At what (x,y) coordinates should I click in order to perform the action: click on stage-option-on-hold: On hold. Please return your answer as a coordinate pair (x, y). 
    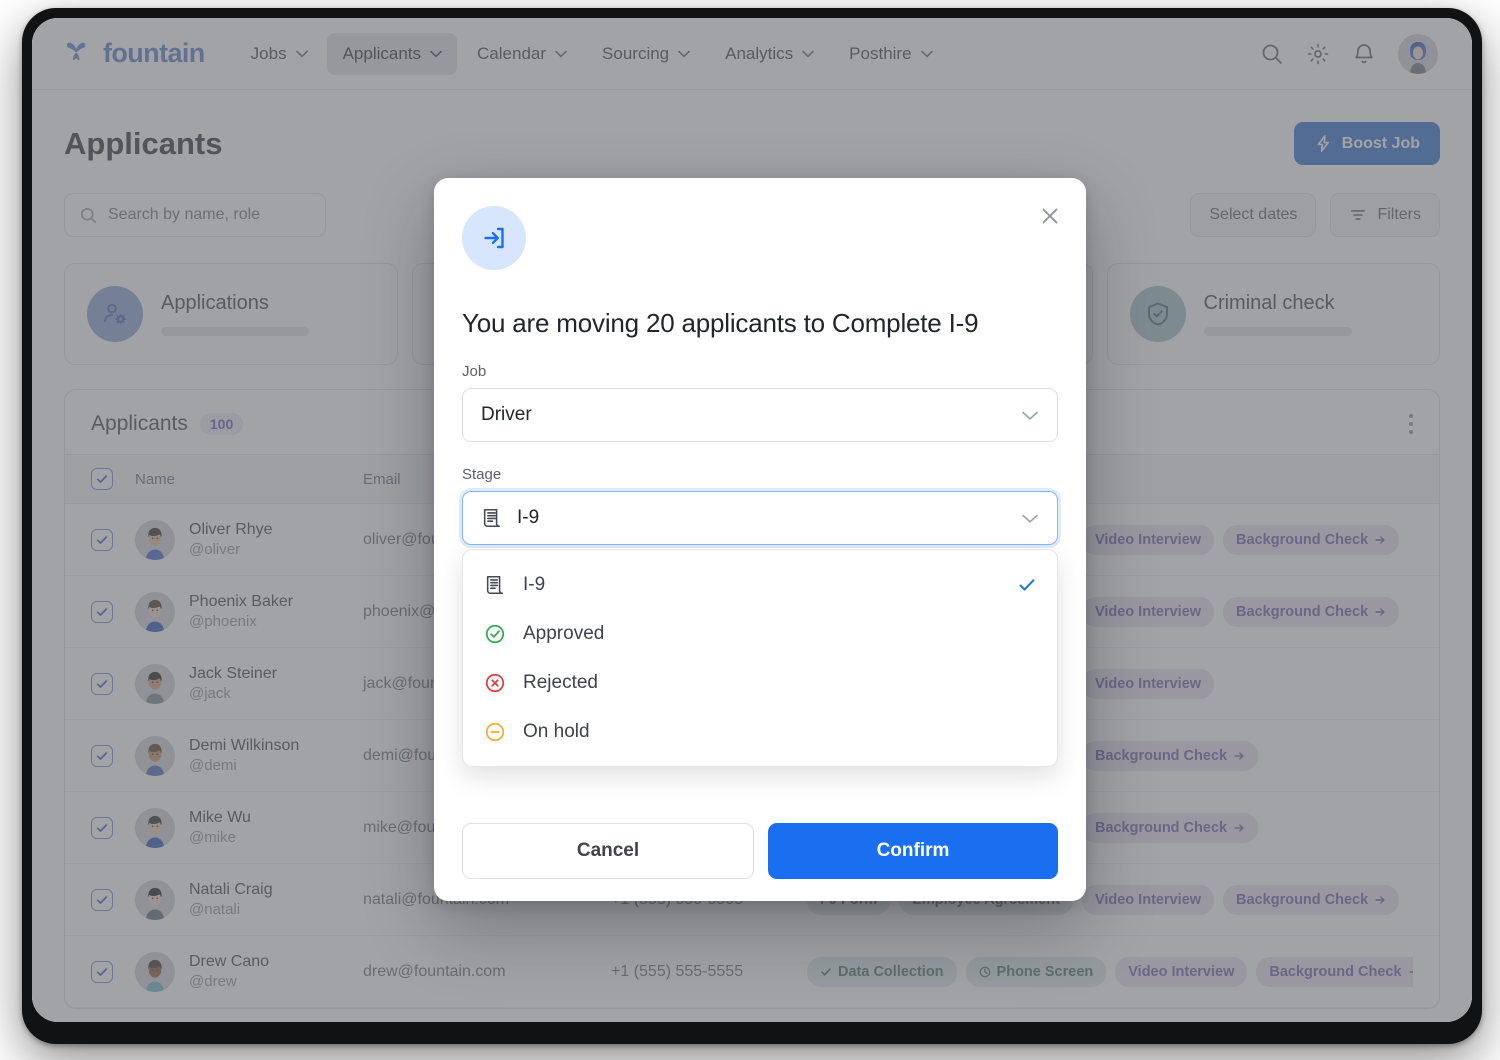
    Looking at the image, I should click on (760, 731).